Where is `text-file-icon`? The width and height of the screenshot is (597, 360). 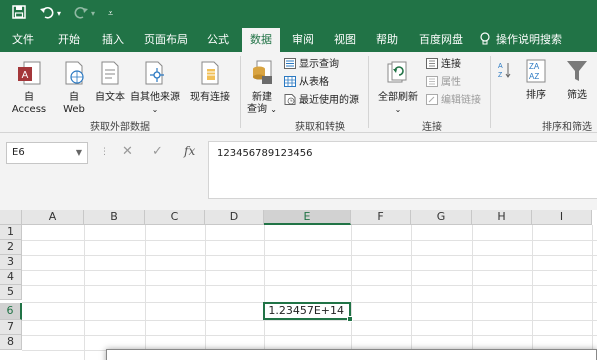
text-file-icon is located at coordinates (110, 75).